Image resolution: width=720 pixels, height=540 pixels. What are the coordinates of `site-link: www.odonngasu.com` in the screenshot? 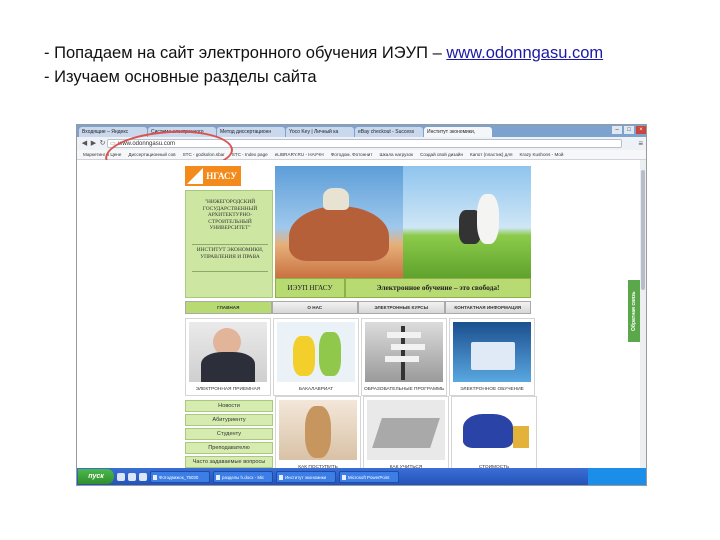 It's located at (524, 53).